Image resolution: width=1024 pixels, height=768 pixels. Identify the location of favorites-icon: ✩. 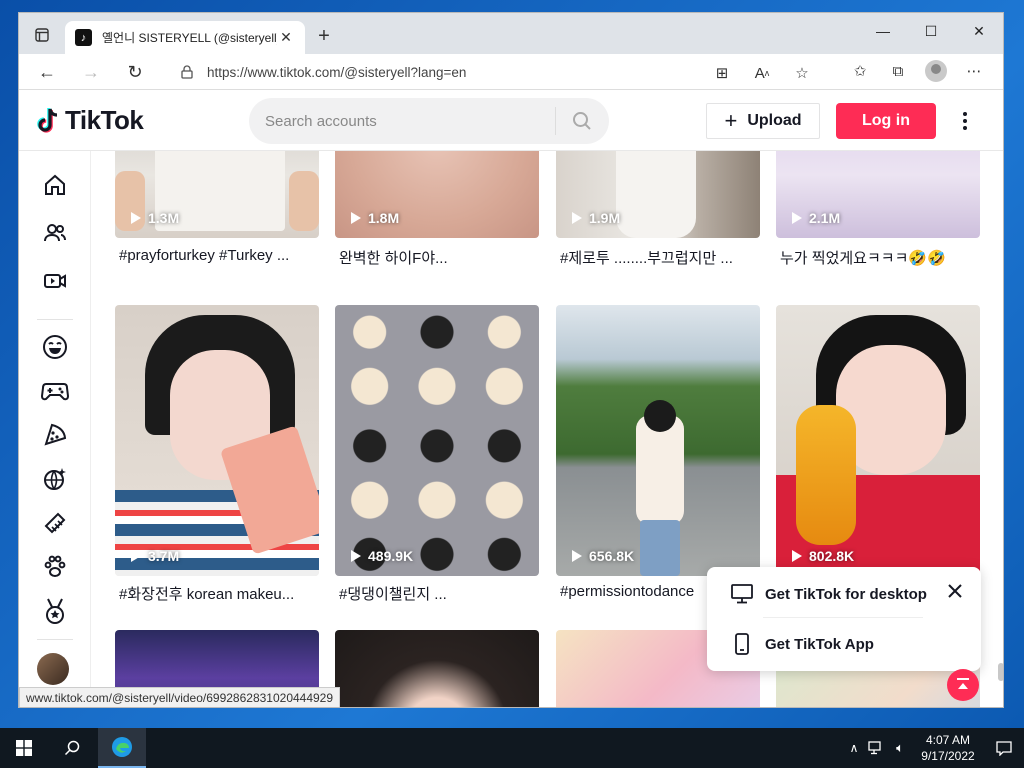
(860, 71).